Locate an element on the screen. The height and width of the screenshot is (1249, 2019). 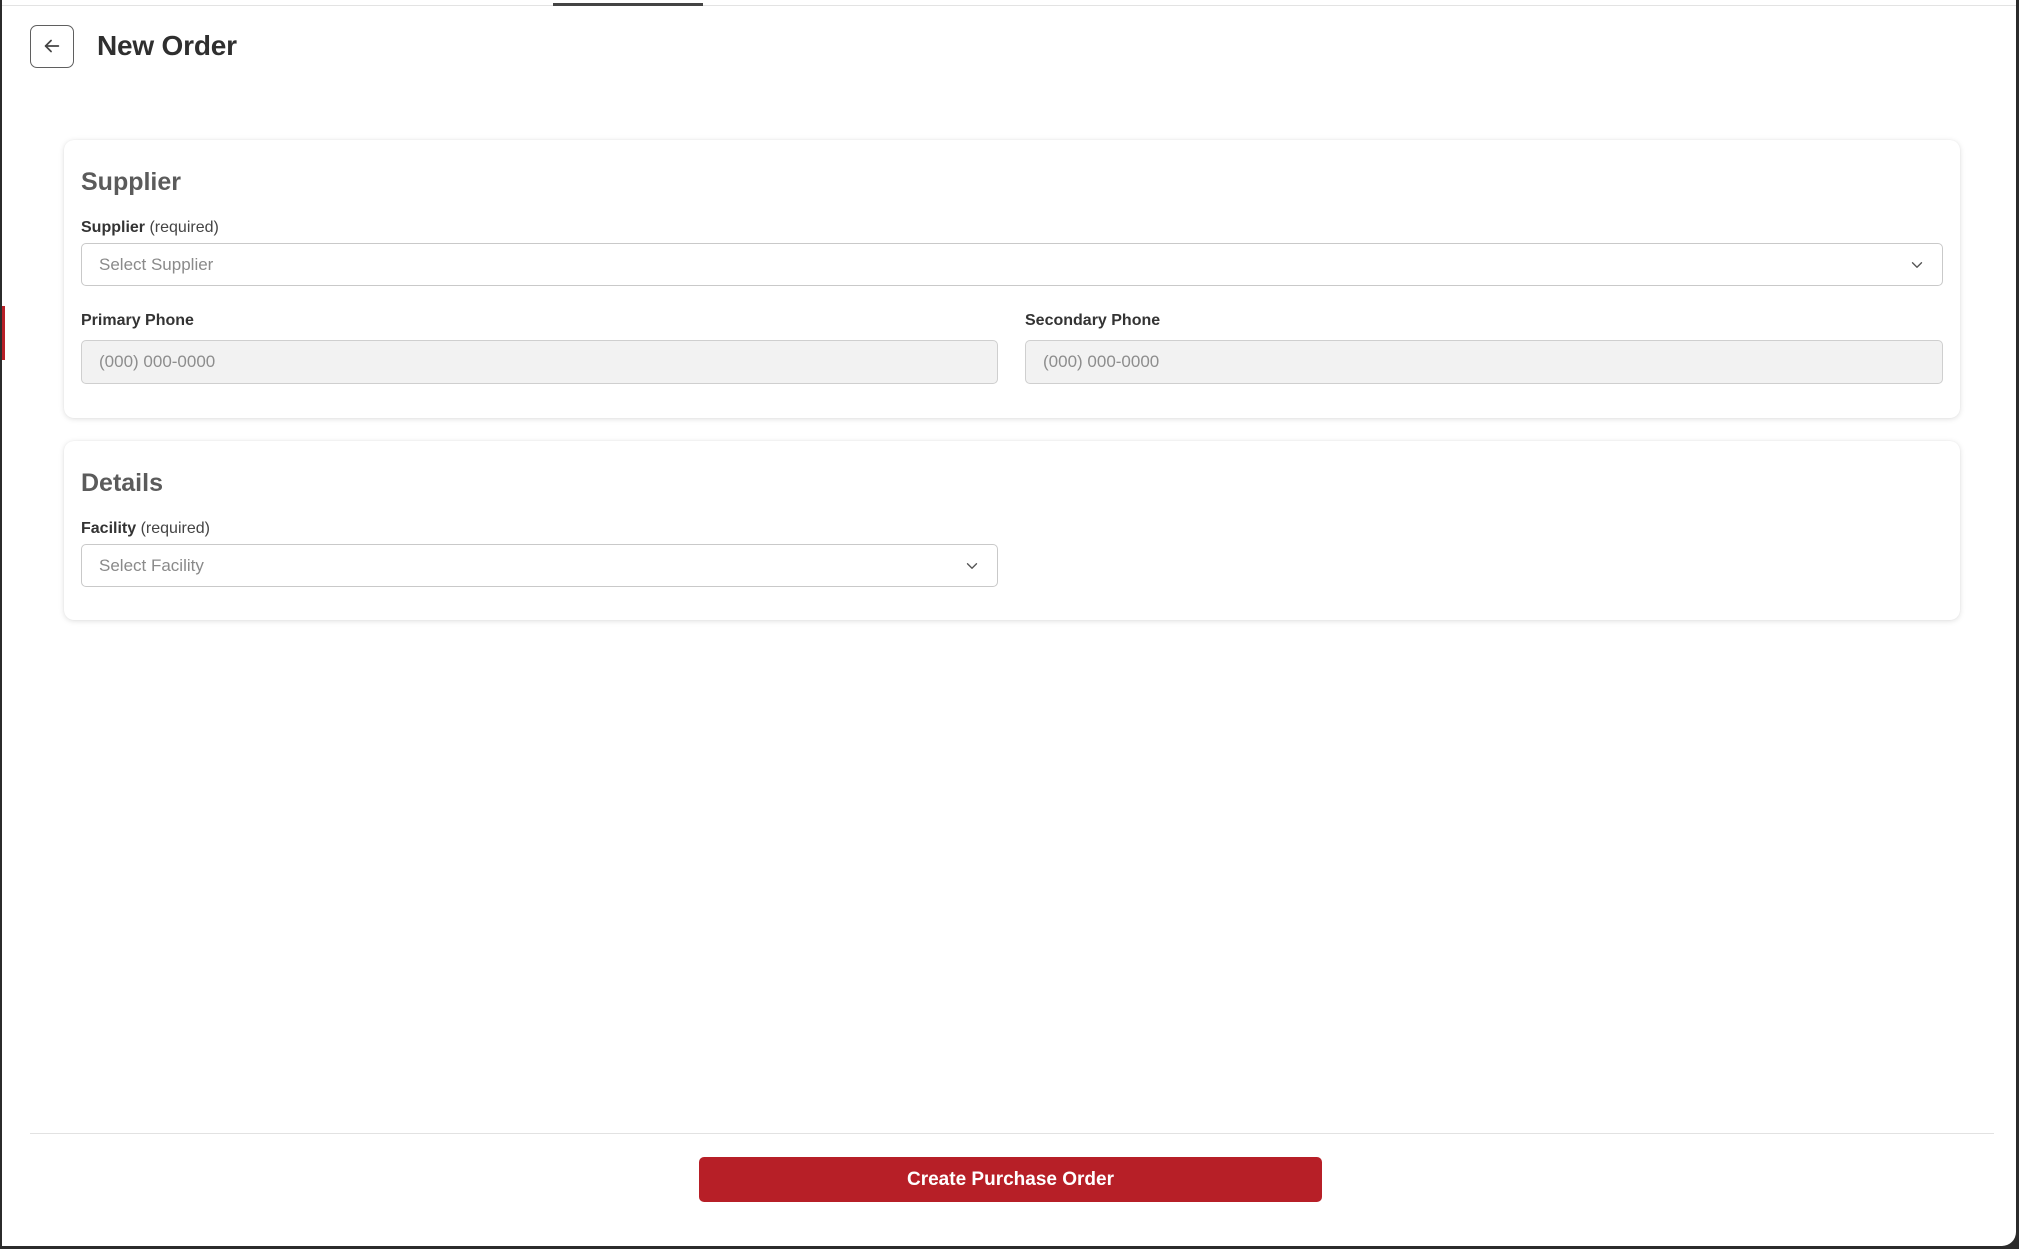
active-tab-indicator is located at coordinates (628, 4).